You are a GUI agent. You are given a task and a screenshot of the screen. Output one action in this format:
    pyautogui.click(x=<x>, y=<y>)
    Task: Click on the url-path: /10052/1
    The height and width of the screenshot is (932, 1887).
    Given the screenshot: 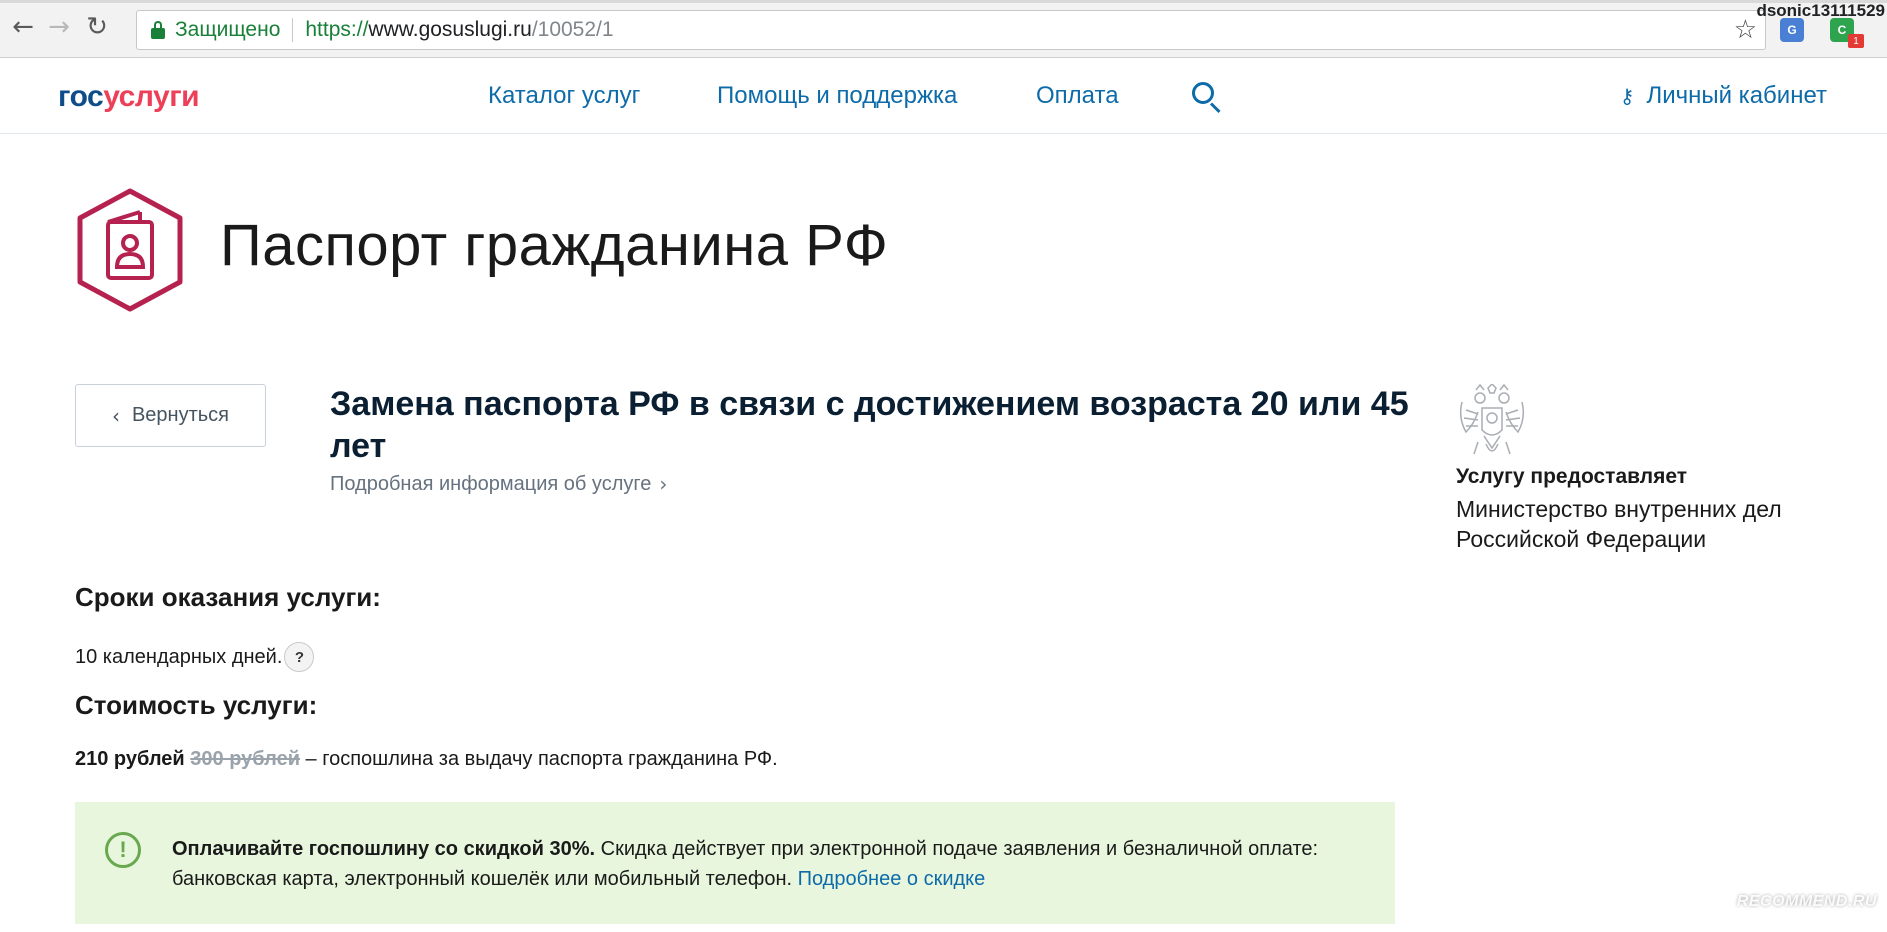 What is the action you would take?
    pyautogui.click(x=572, y=29)
    